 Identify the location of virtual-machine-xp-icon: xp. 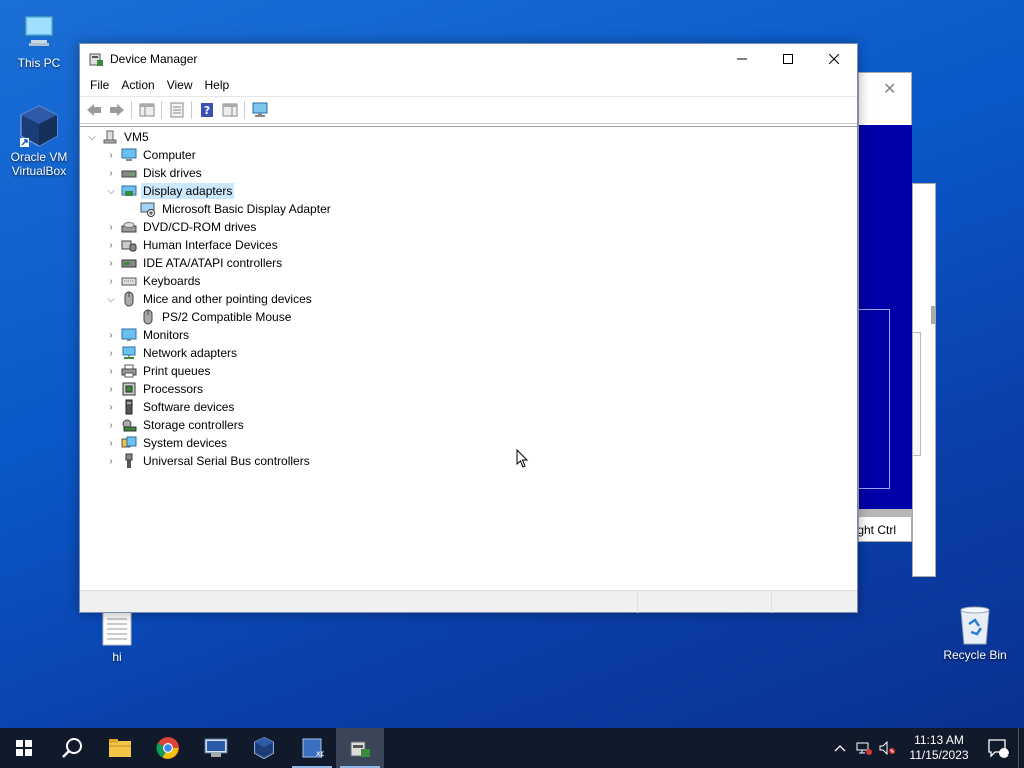
(313, 748).